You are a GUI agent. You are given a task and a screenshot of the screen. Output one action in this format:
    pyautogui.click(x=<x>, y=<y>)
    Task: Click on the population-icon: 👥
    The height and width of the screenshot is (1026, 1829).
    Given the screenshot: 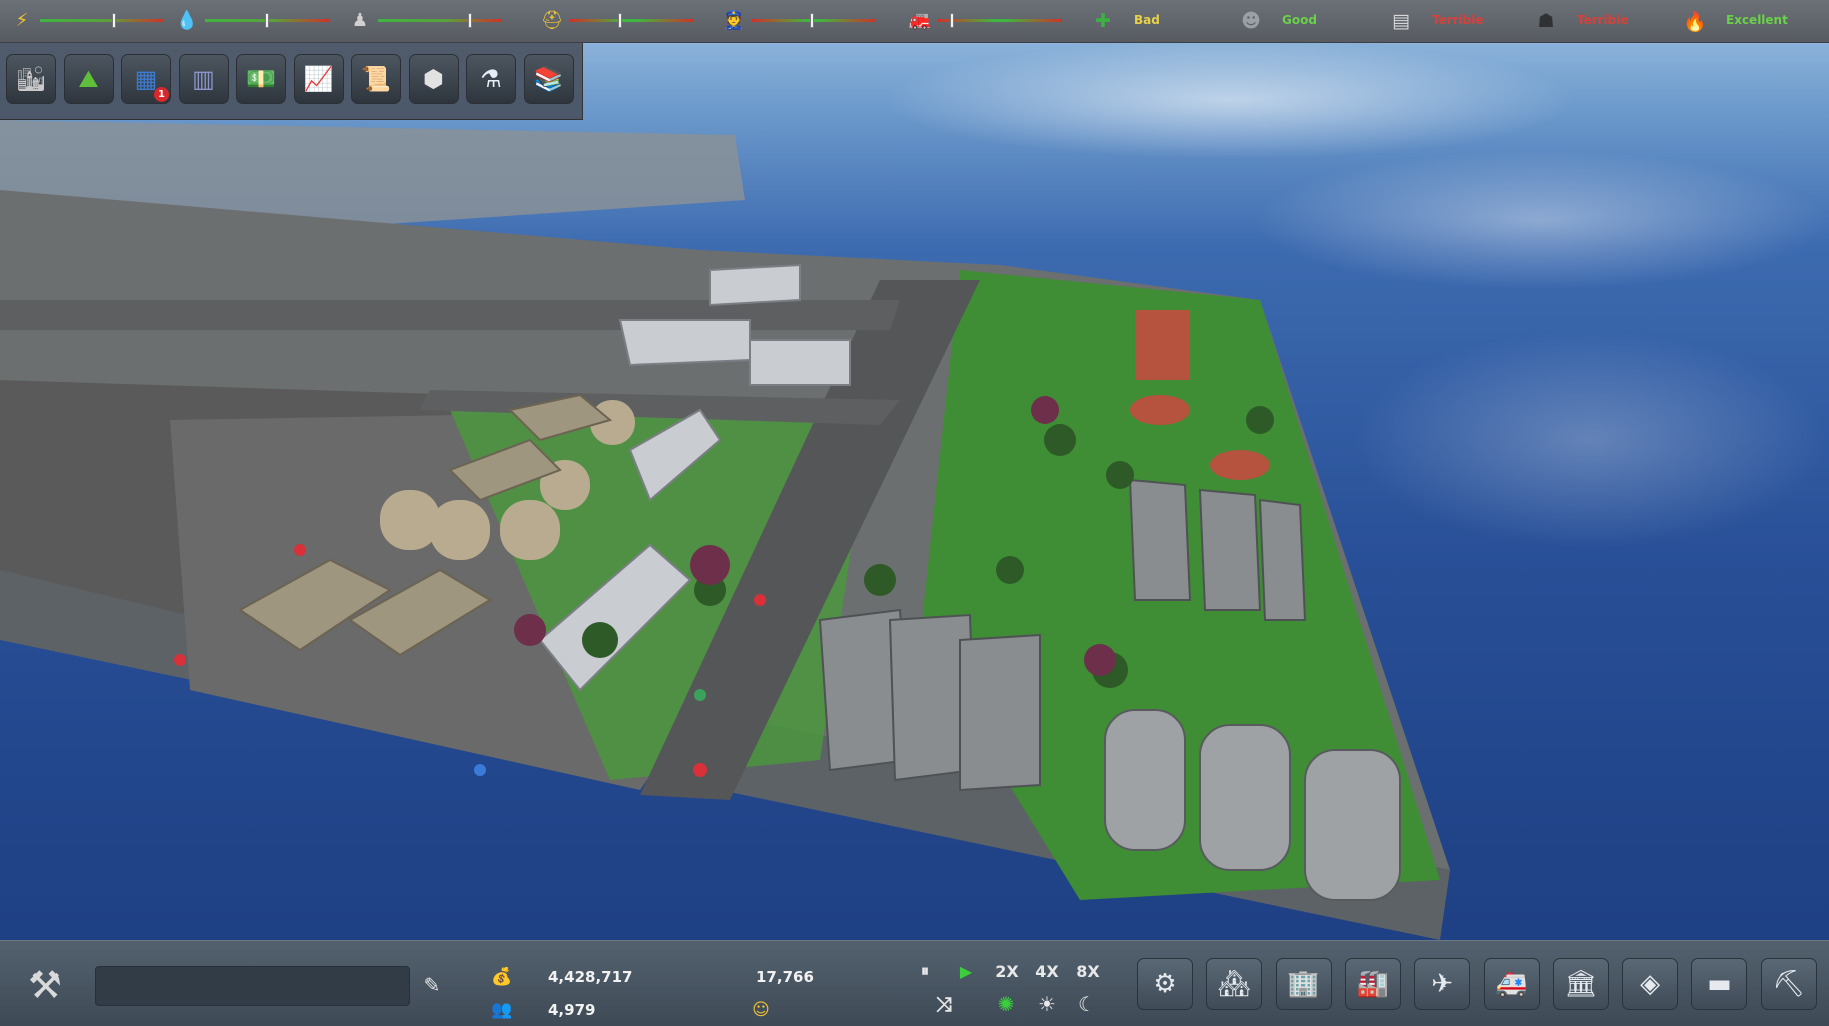 What is the action you would take?
    pyautogui.click(x=502, y=1010)
    